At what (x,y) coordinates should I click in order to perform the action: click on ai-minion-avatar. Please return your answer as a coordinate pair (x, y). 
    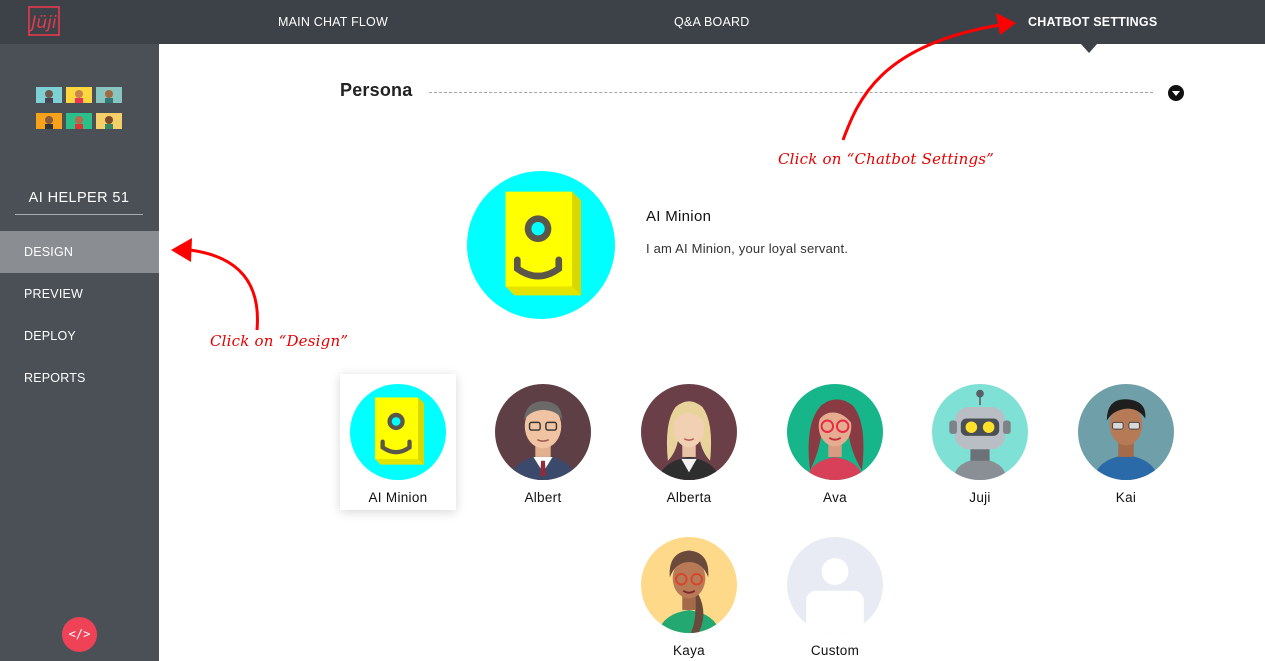
    Looking at the image, I should click on (398, 432).